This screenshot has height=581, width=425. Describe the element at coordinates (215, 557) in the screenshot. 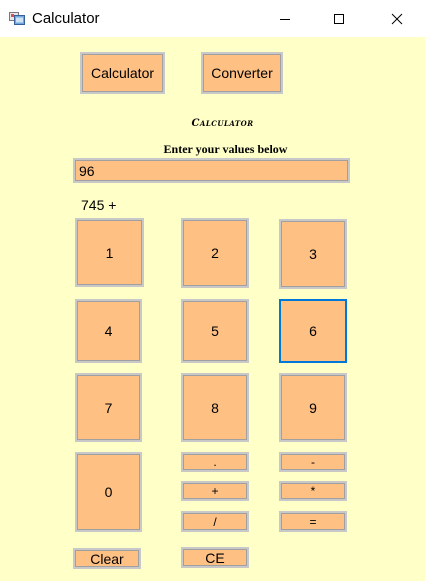

I see `clear-entry-button: CE` at that location.